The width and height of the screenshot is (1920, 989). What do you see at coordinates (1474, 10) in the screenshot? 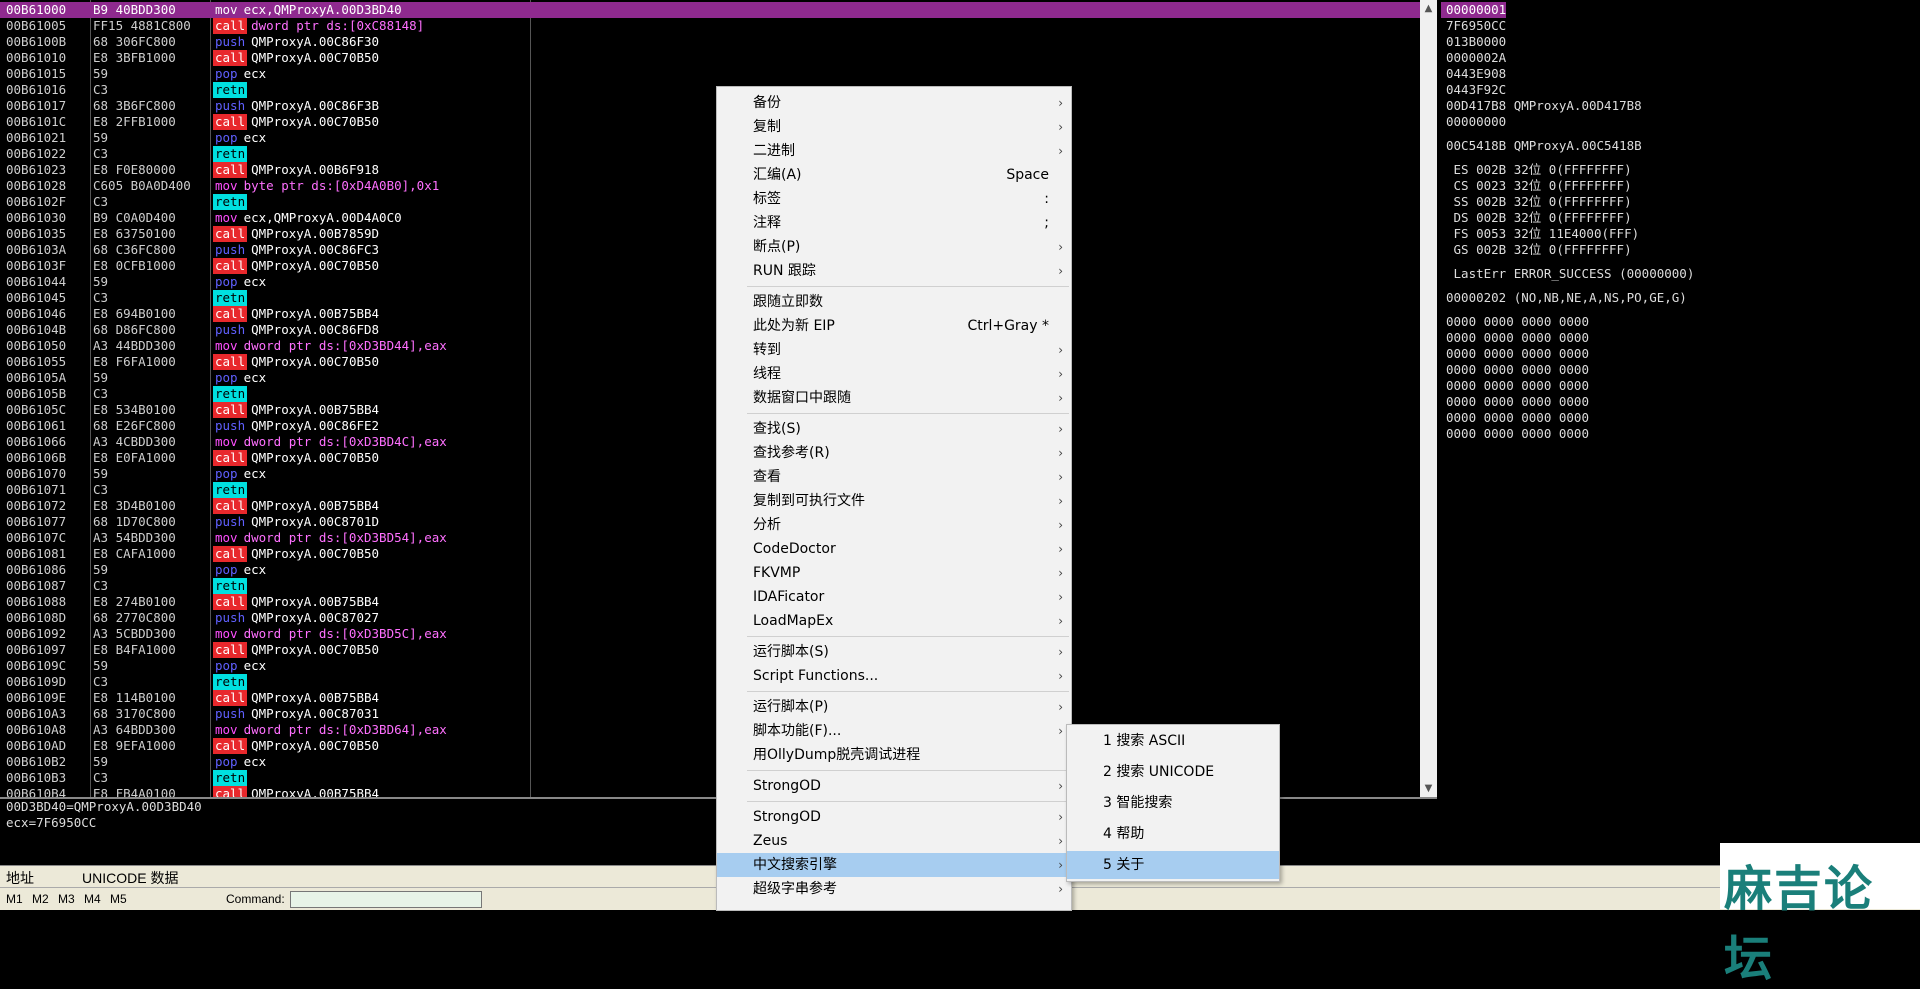
I see `register-line: 00000001` at bounding box center [1474, 10].